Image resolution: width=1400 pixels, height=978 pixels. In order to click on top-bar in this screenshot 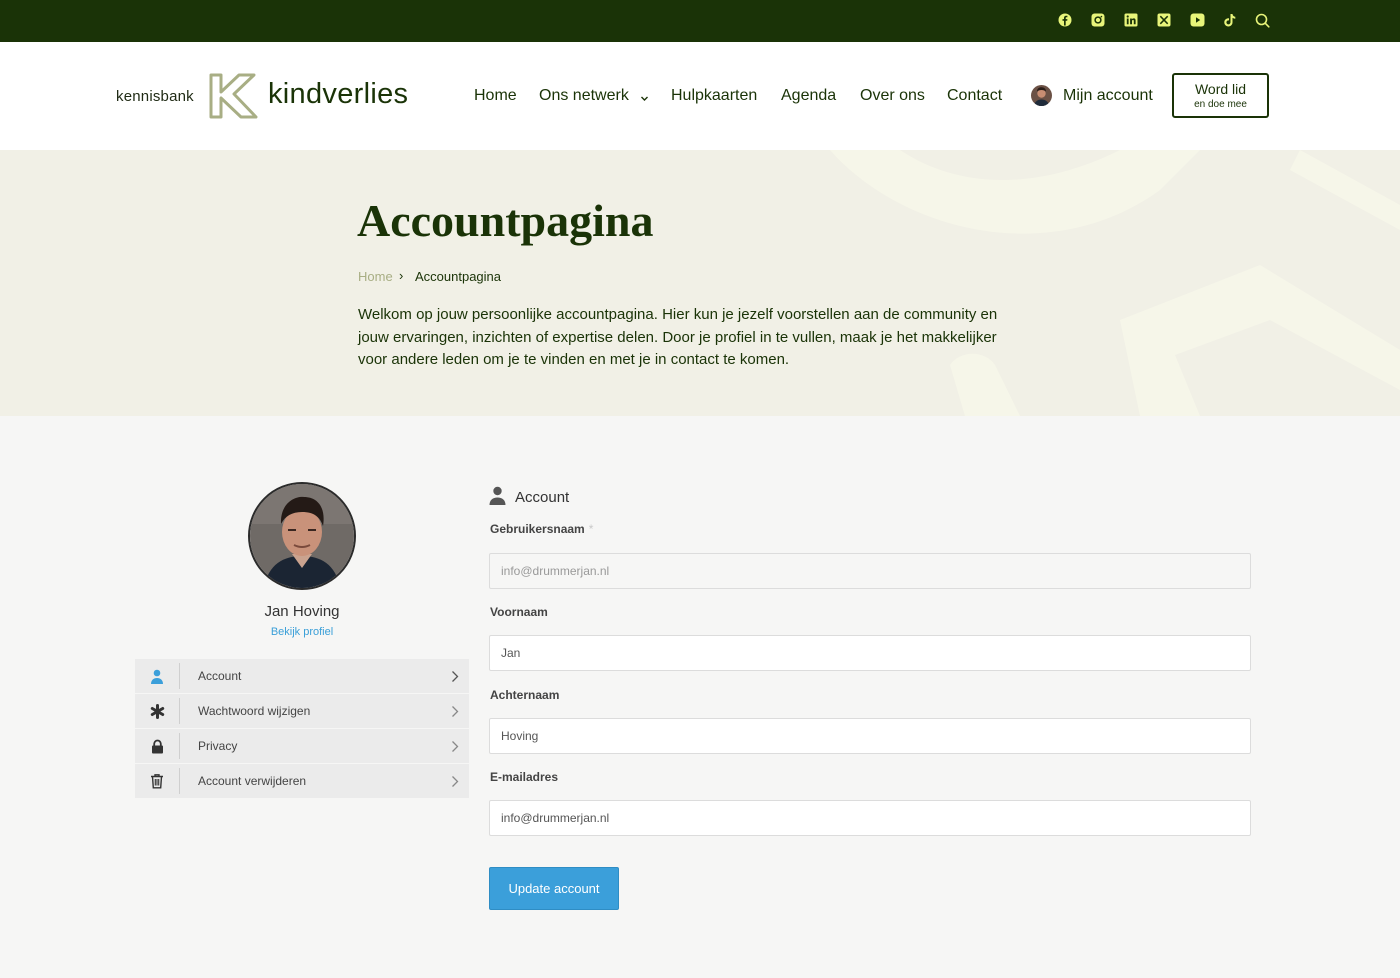, I will do `click(700, 21)`.